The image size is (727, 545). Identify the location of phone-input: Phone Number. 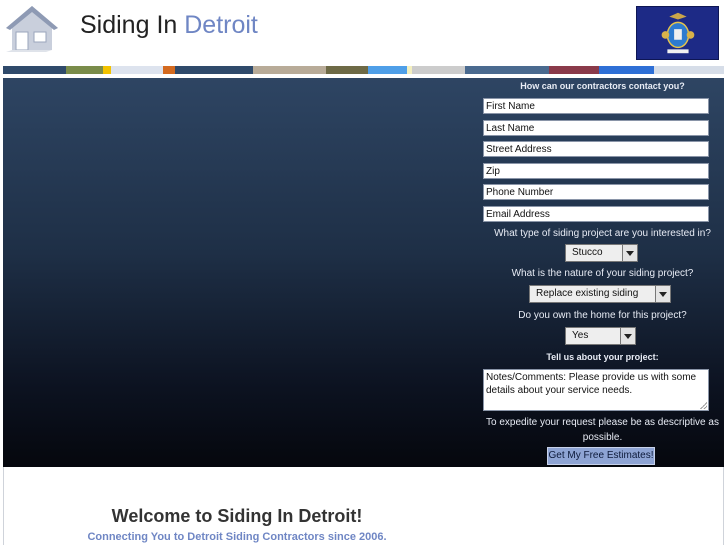
(596, 192).